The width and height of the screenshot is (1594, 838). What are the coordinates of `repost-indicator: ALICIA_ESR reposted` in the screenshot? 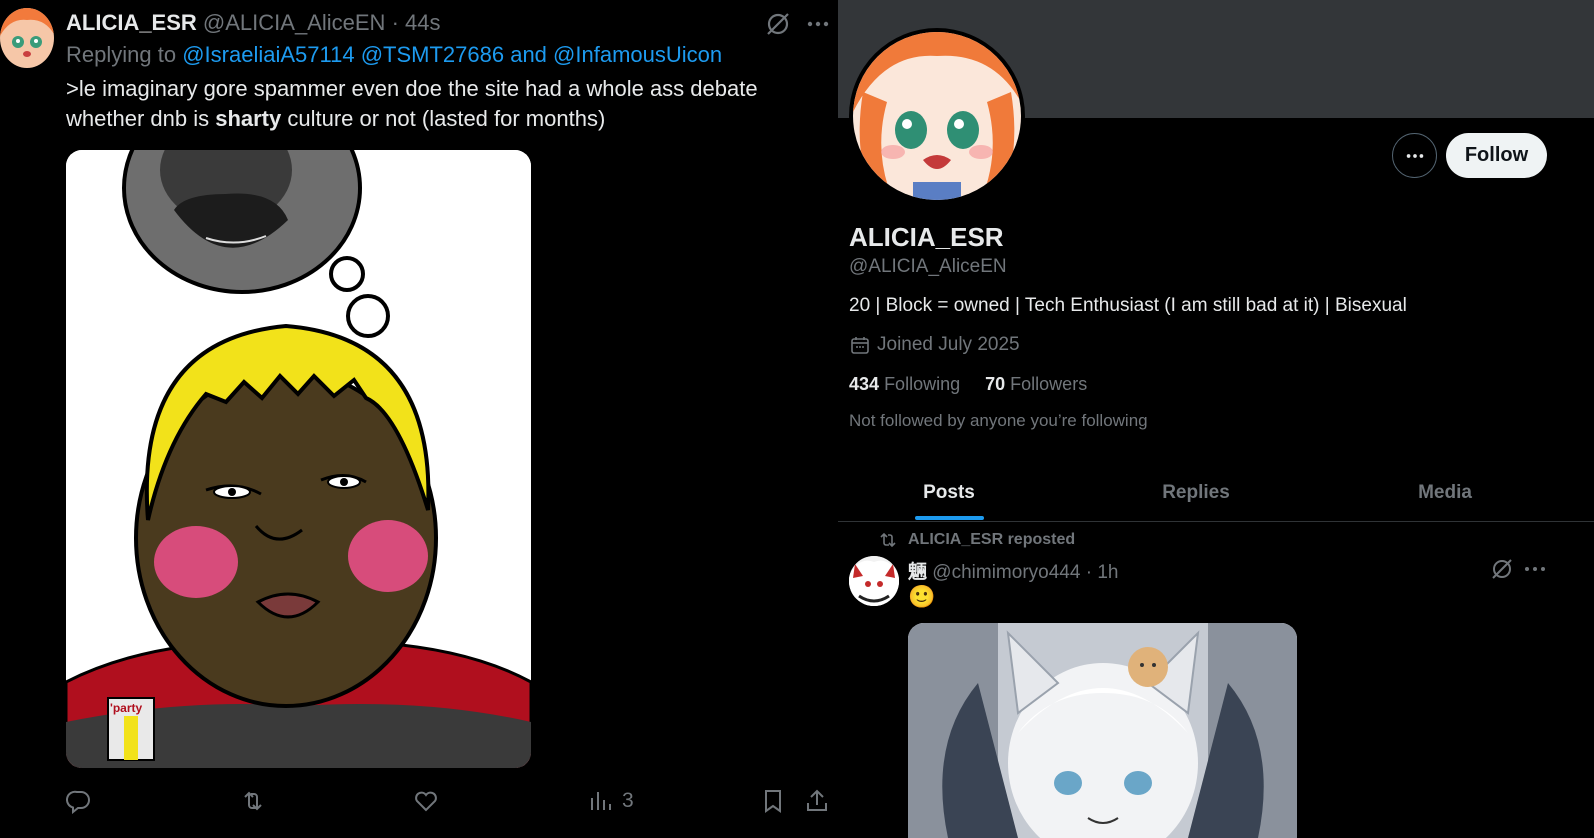 It's located at (976, 540).